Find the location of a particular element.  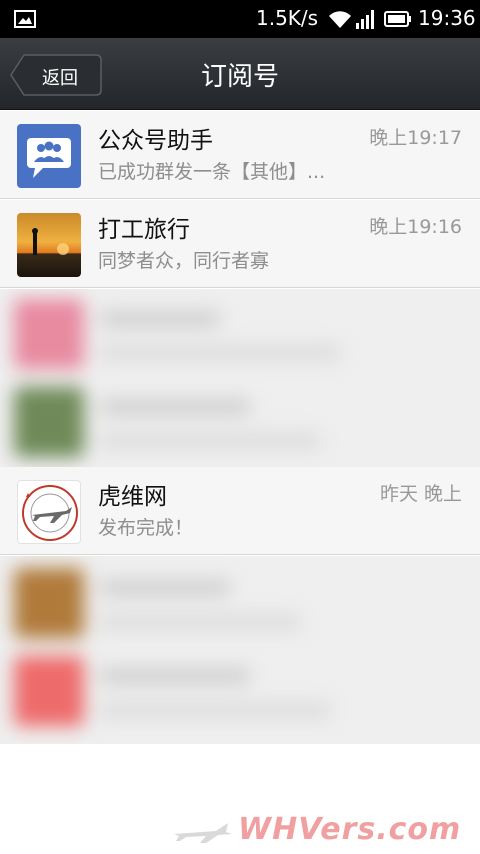

list-item: 虎维网 昨天 晚上 发布完成！ is located at coordinates (240, 511).